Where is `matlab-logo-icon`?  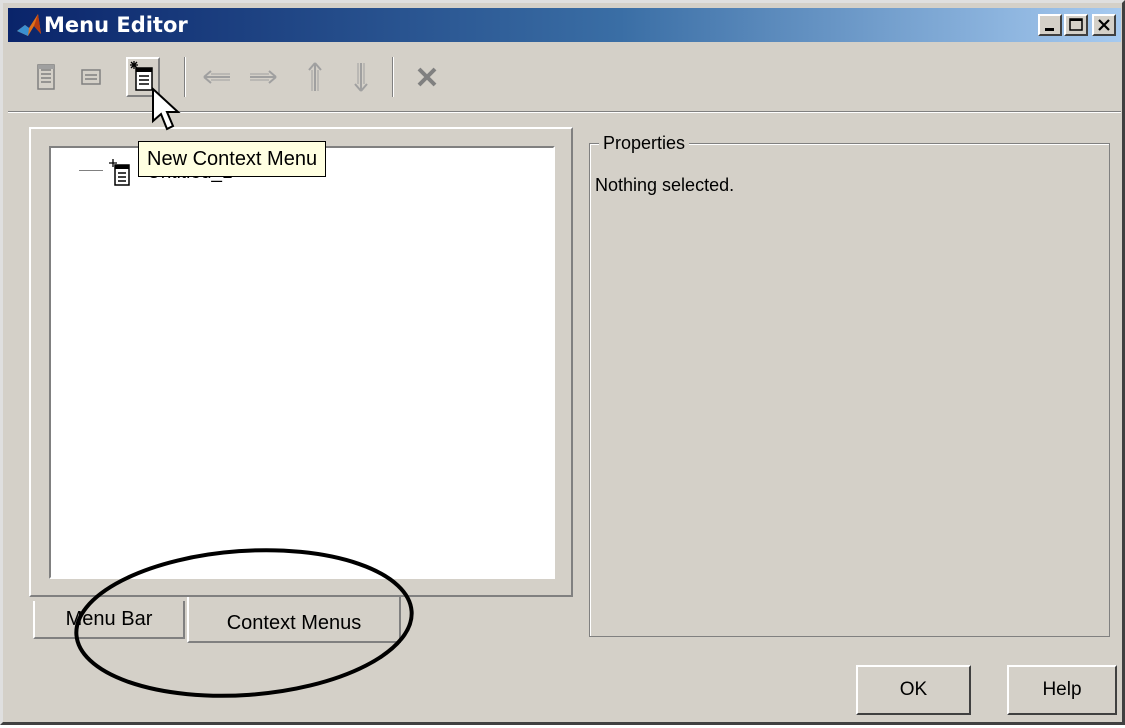
matlab-logo-icon is located at coordinates (29, 25).